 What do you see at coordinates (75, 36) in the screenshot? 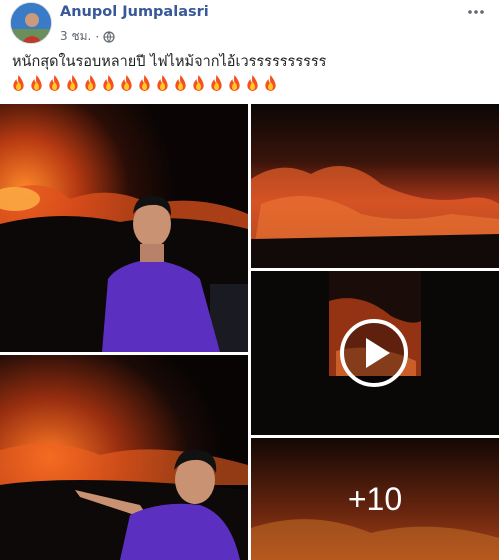
I see `post-time: 3 ชม.` at bounding box center [75, 36].